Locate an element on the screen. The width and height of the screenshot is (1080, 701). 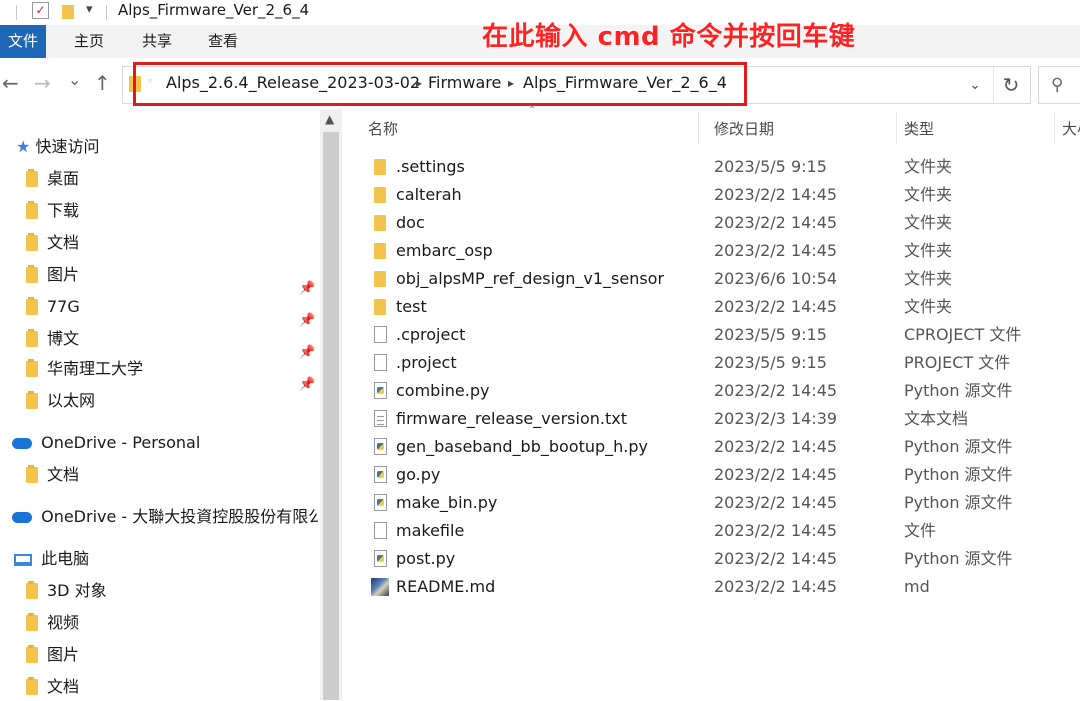
sidebar-item-pc-pictures: 图片 is located at coordinates (52, 655).